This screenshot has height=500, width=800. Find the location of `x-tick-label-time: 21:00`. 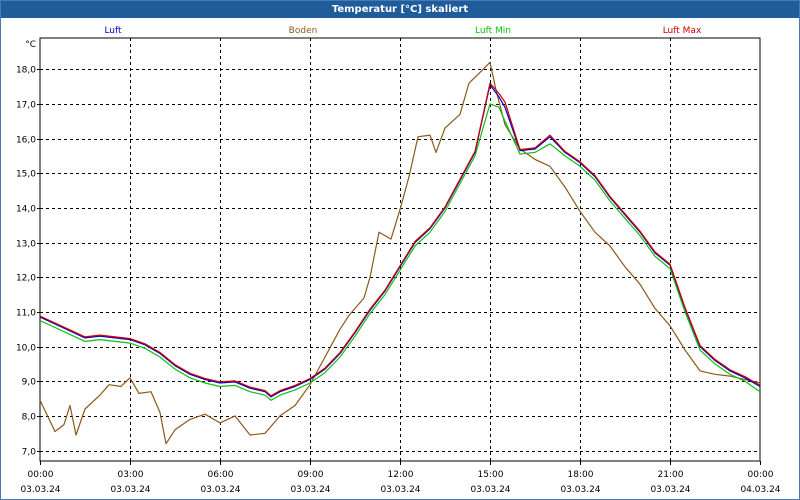

x-tick-label-time: 21:00 is located at coordinates (671, 475).